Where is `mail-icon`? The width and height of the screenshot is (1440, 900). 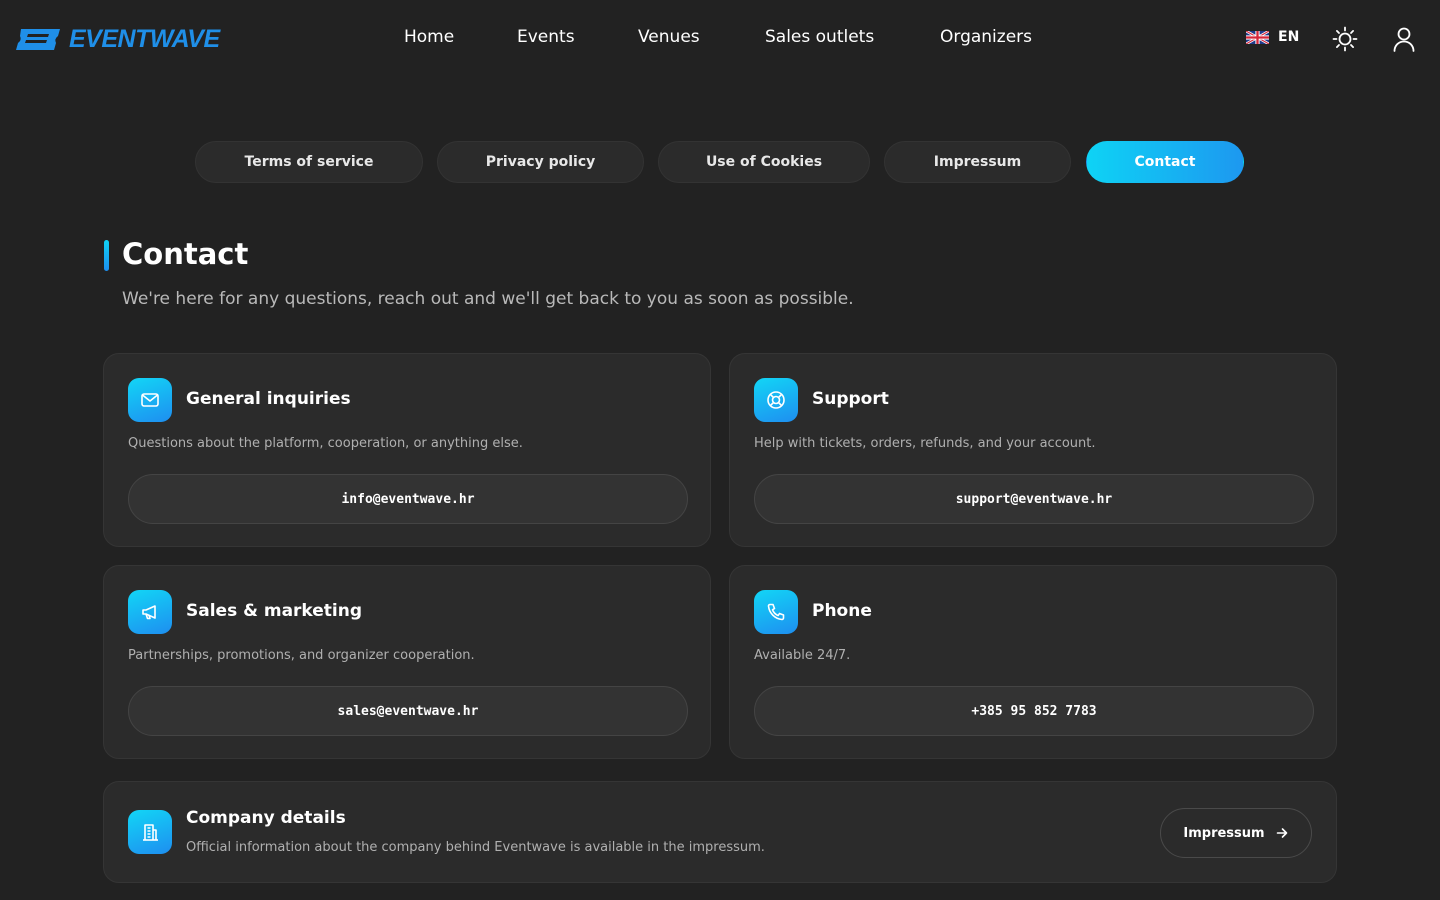 mail-icon is located at coordinates (150, 400).